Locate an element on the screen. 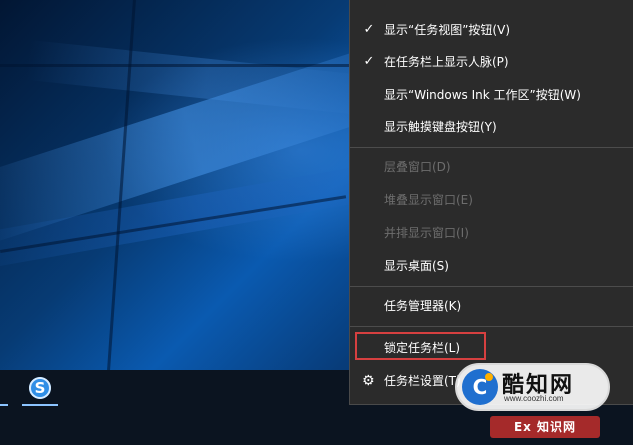 Image resolution: width=633 pixels, height=445 pixels. menu-item-show-touch-keyboard-button: 显示触摸键盘按钮(Y) is located at coordinates (491, 127).